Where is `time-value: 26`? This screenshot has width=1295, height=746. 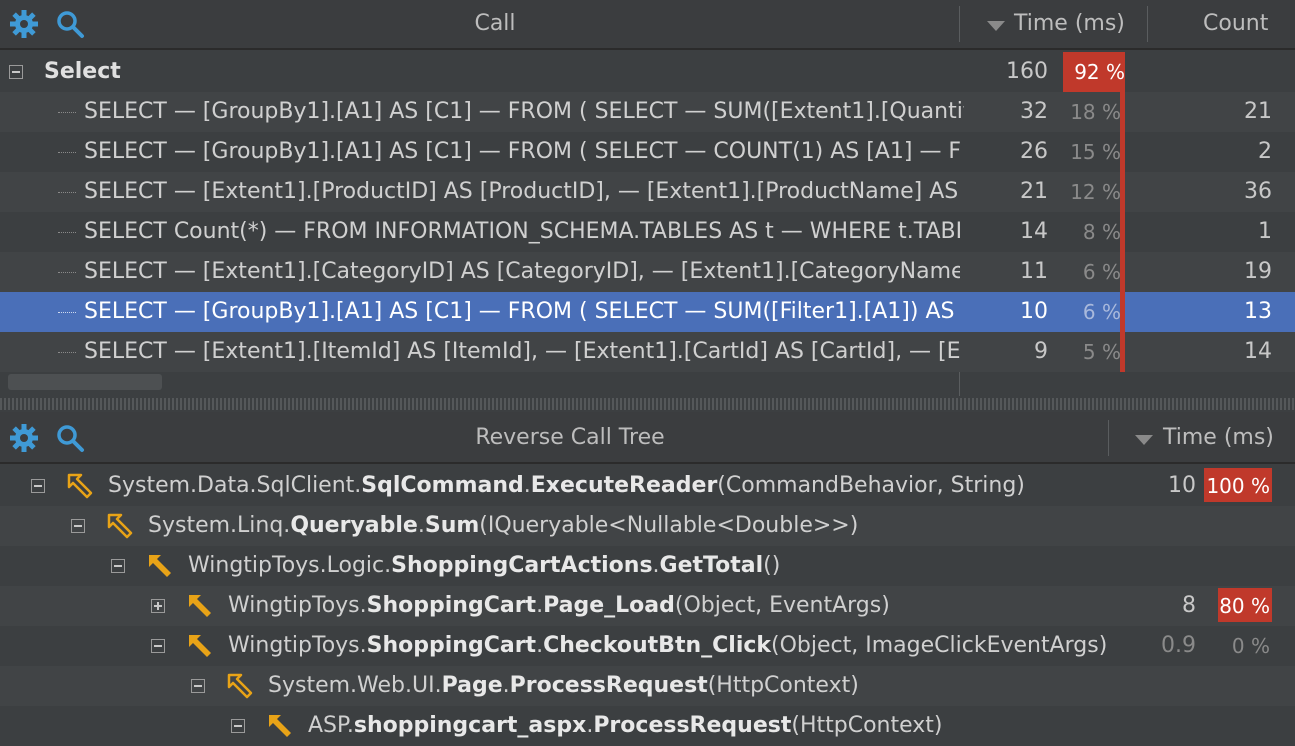
time-value: 26 is located at coordinates (1034, 151).